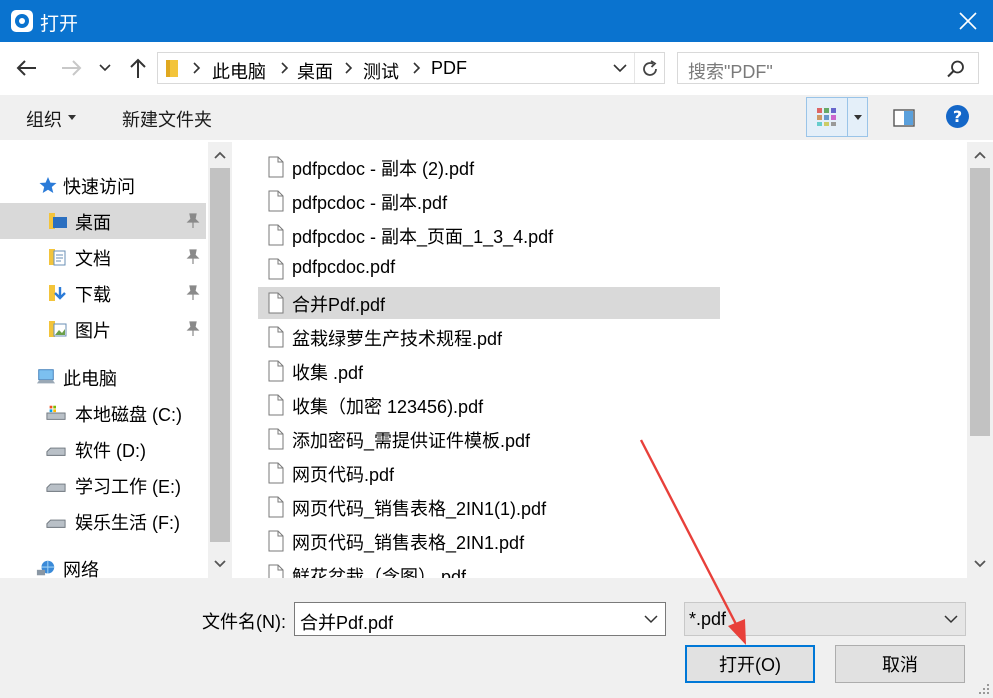  What do you see at coordinates (103, 485) in the screenshot?
I see `nav-drive-e: 学习工作 (E:)` at bounding box center [103, 485].